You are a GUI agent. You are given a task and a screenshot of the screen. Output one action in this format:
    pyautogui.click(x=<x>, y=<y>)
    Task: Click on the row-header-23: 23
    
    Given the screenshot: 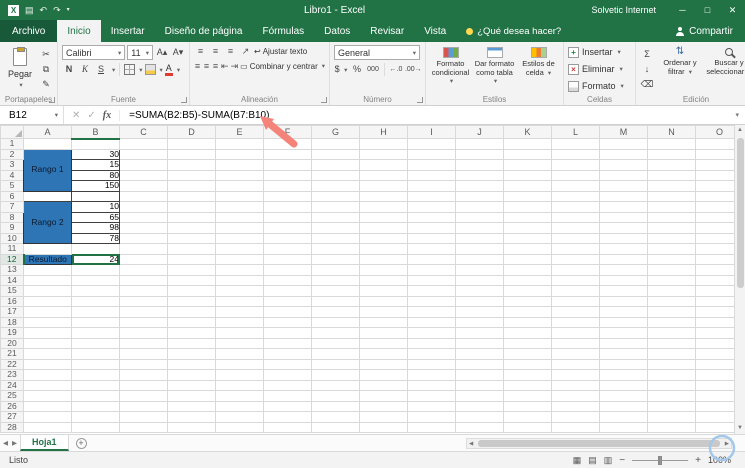 What is the action you would take?
    pyautogui.click(x=12, y=375)
    